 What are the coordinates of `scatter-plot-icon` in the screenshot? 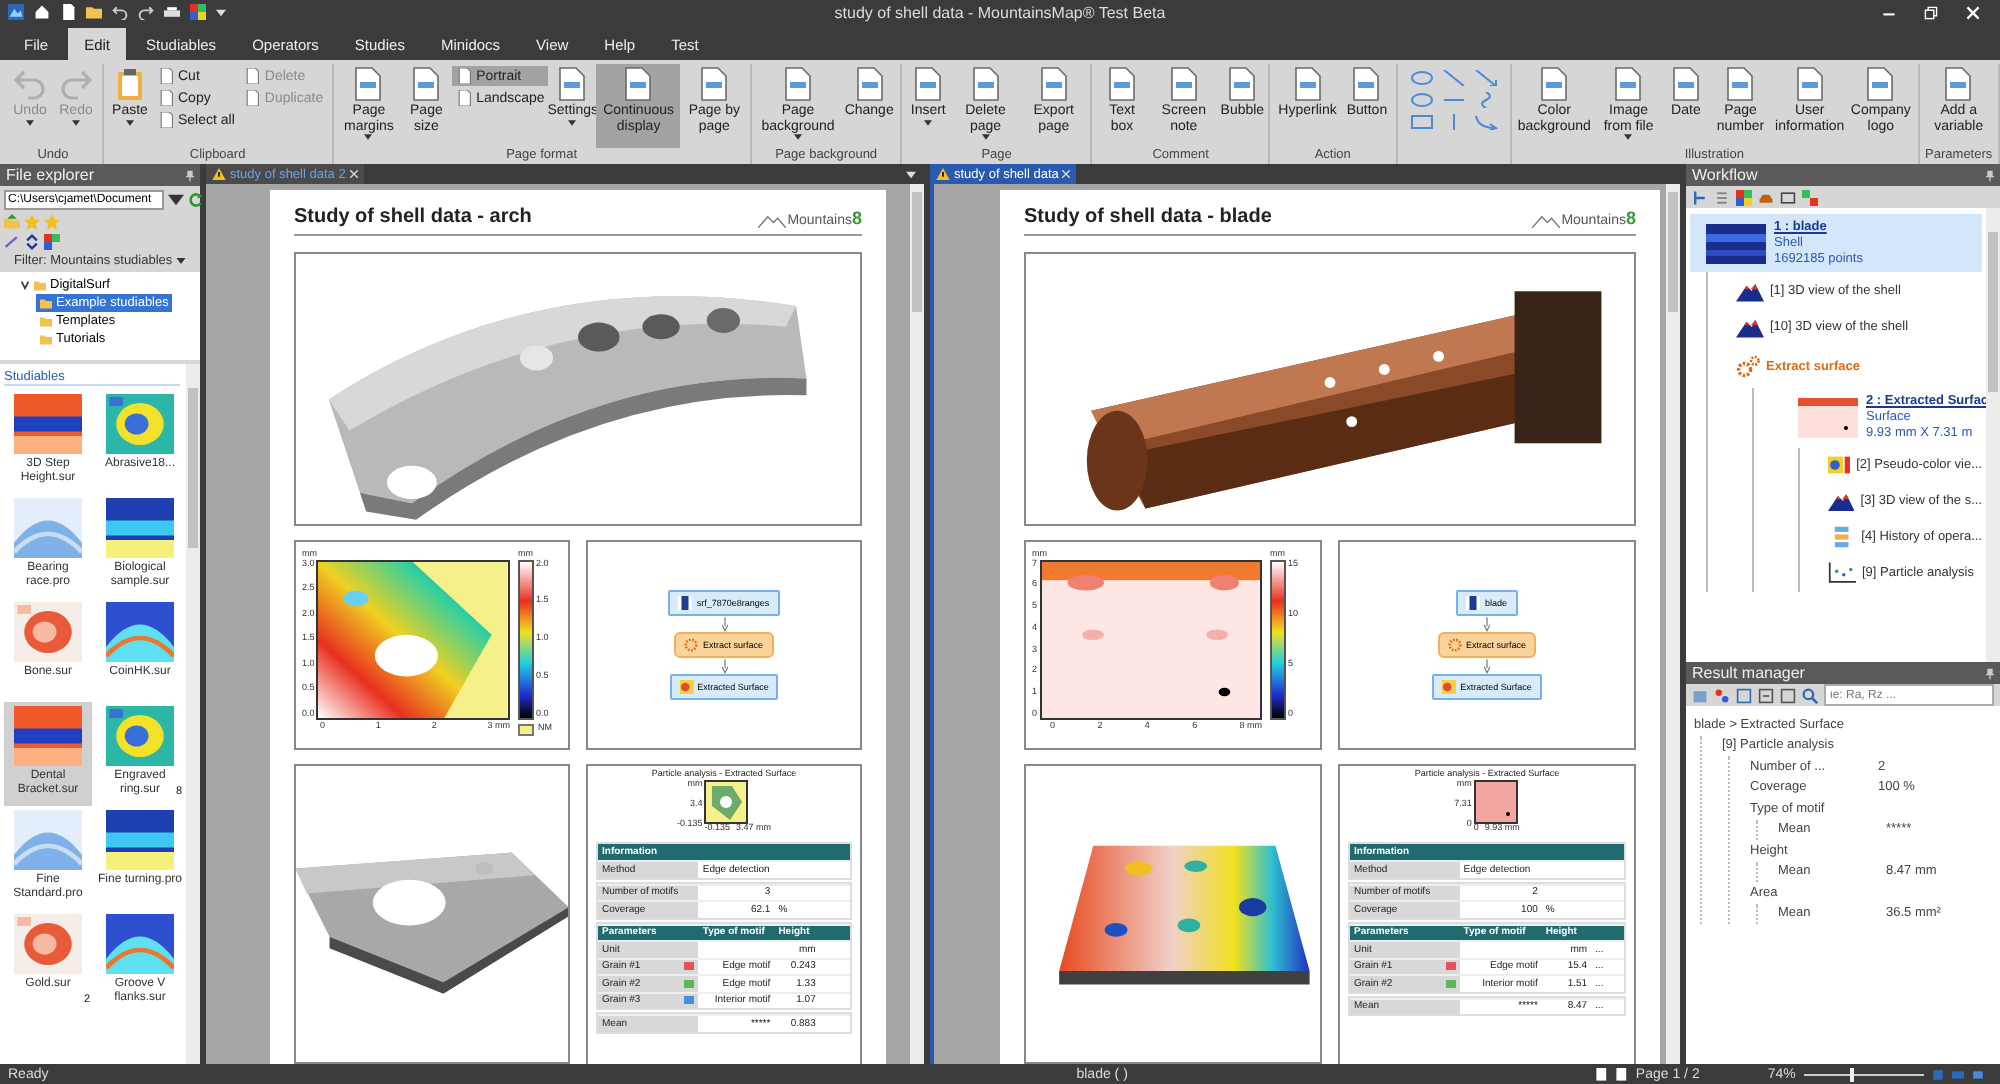 It's located at (1842, 573).